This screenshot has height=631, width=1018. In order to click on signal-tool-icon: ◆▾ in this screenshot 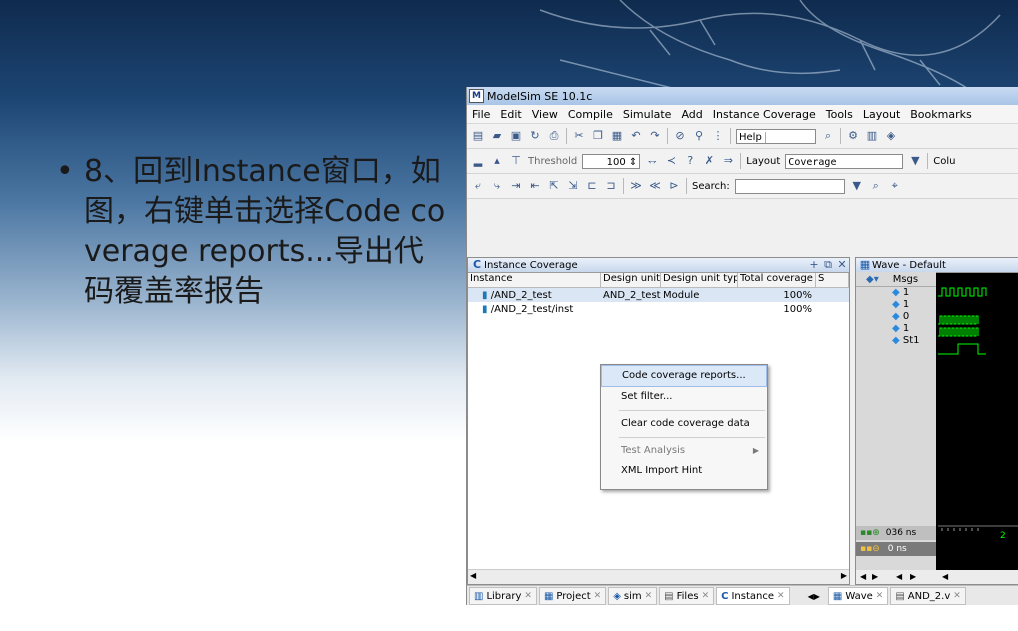, I will do `click(872, 279)`.